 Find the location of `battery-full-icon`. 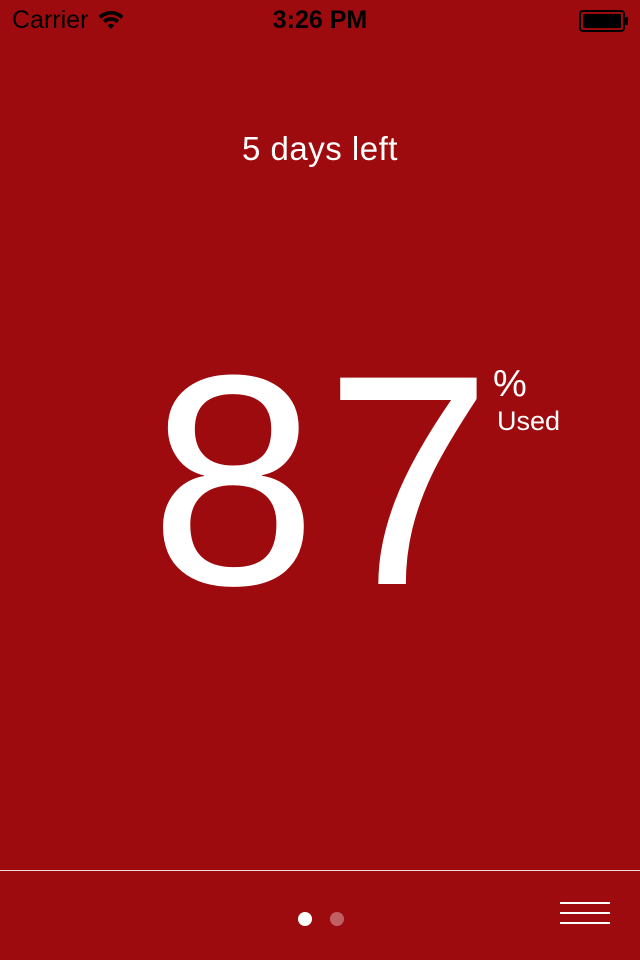

battery-full-icon is located at coordinates (603, 21).